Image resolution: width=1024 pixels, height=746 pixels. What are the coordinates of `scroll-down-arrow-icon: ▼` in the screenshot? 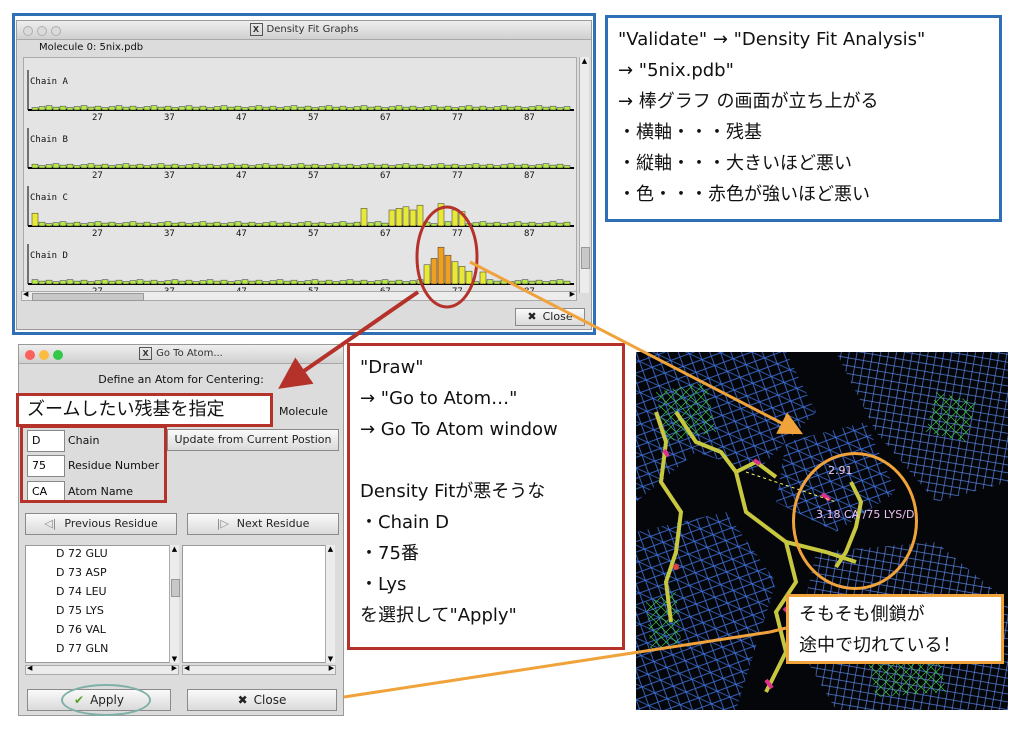 It's located at (174, 659).